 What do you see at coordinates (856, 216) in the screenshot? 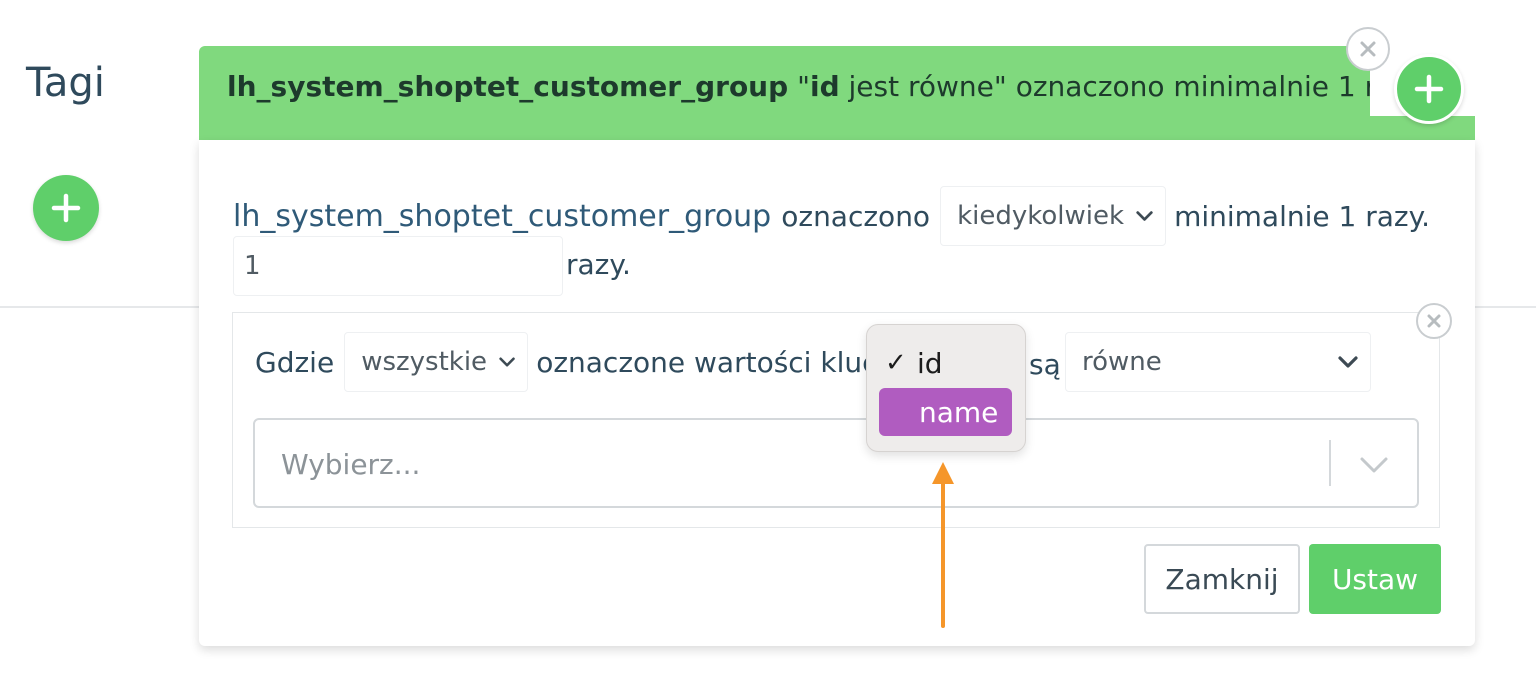
I see `tagged-word: oznaczono` at bounding box center [856, 216].